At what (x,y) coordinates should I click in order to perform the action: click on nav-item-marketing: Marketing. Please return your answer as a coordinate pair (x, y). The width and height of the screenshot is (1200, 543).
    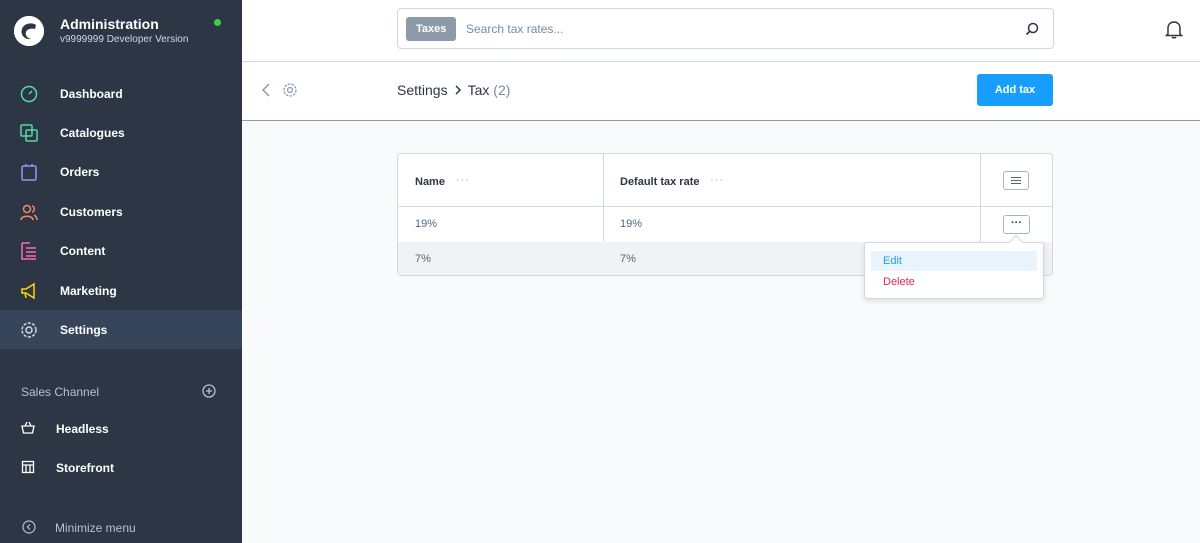
    Looking at the image, I should click on (121, 290).